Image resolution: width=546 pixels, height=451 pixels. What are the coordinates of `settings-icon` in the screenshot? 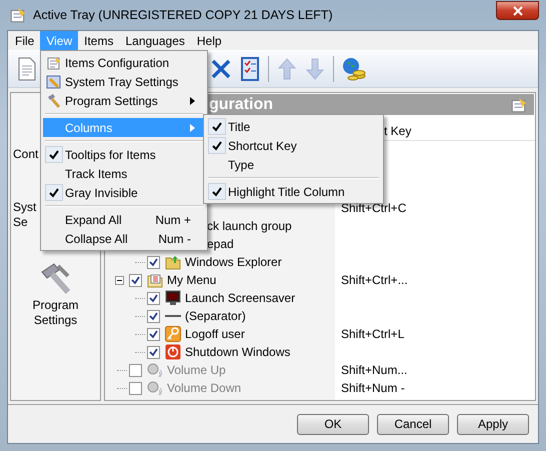 It's located at (54, 82).